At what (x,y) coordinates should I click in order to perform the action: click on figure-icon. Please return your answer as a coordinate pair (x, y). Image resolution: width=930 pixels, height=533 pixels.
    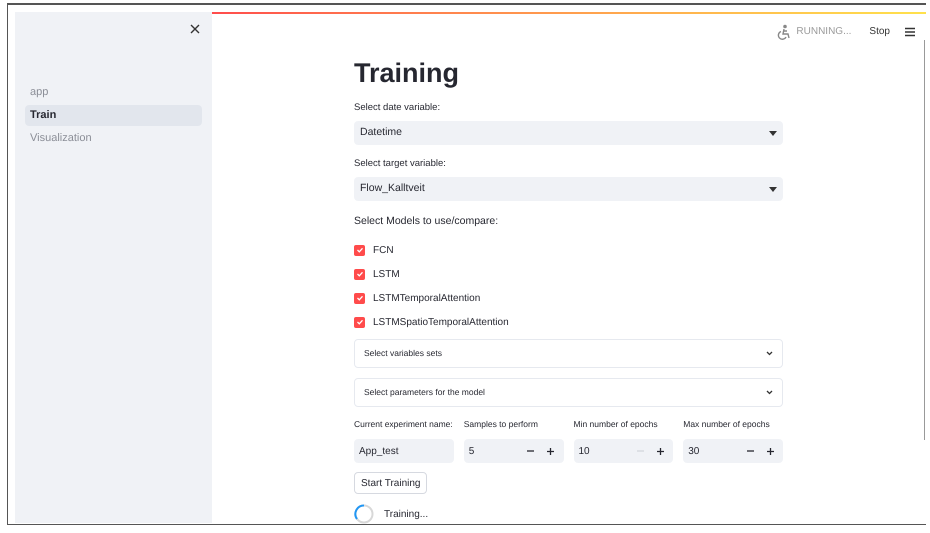
    Looking at the image, I should click on (783, 32).